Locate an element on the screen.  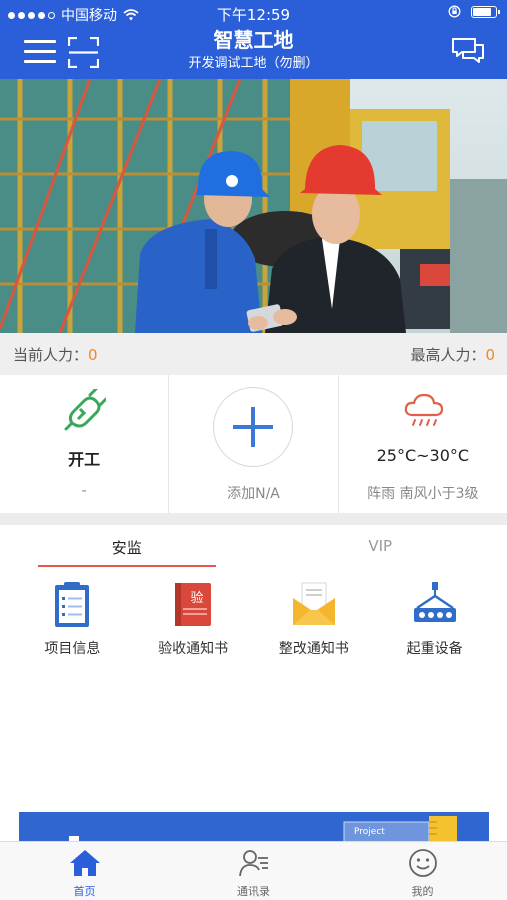
grid-item-lifting-equipment: 起重设备 is located at coordinates (434, 617).